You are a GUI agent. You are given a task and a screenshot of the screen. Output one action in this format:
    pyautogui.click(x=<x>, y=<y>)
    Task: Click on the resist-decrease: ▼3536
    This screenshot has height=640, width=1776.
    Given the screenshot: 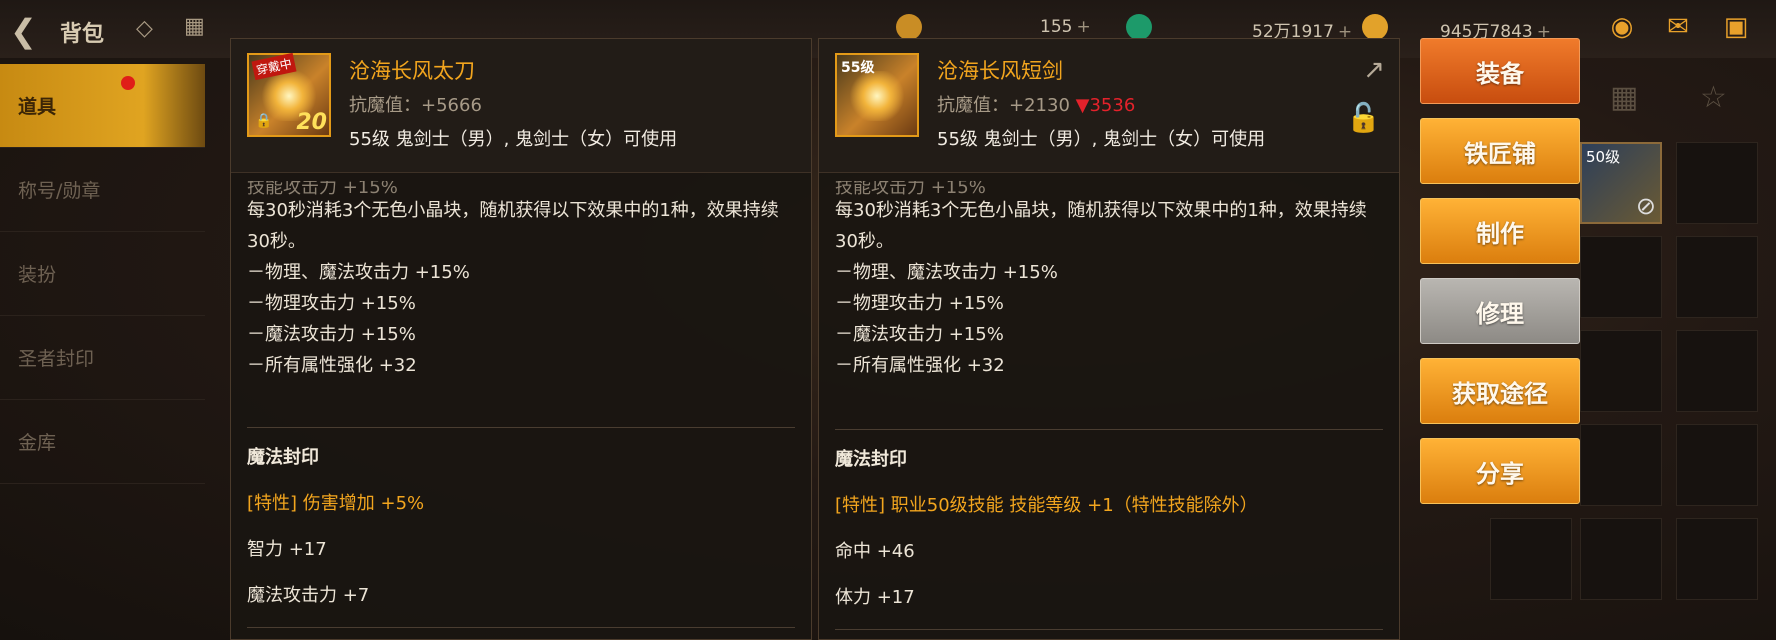 What is the action you would take?
    pyautogui.click(x=1105, y=105)
    